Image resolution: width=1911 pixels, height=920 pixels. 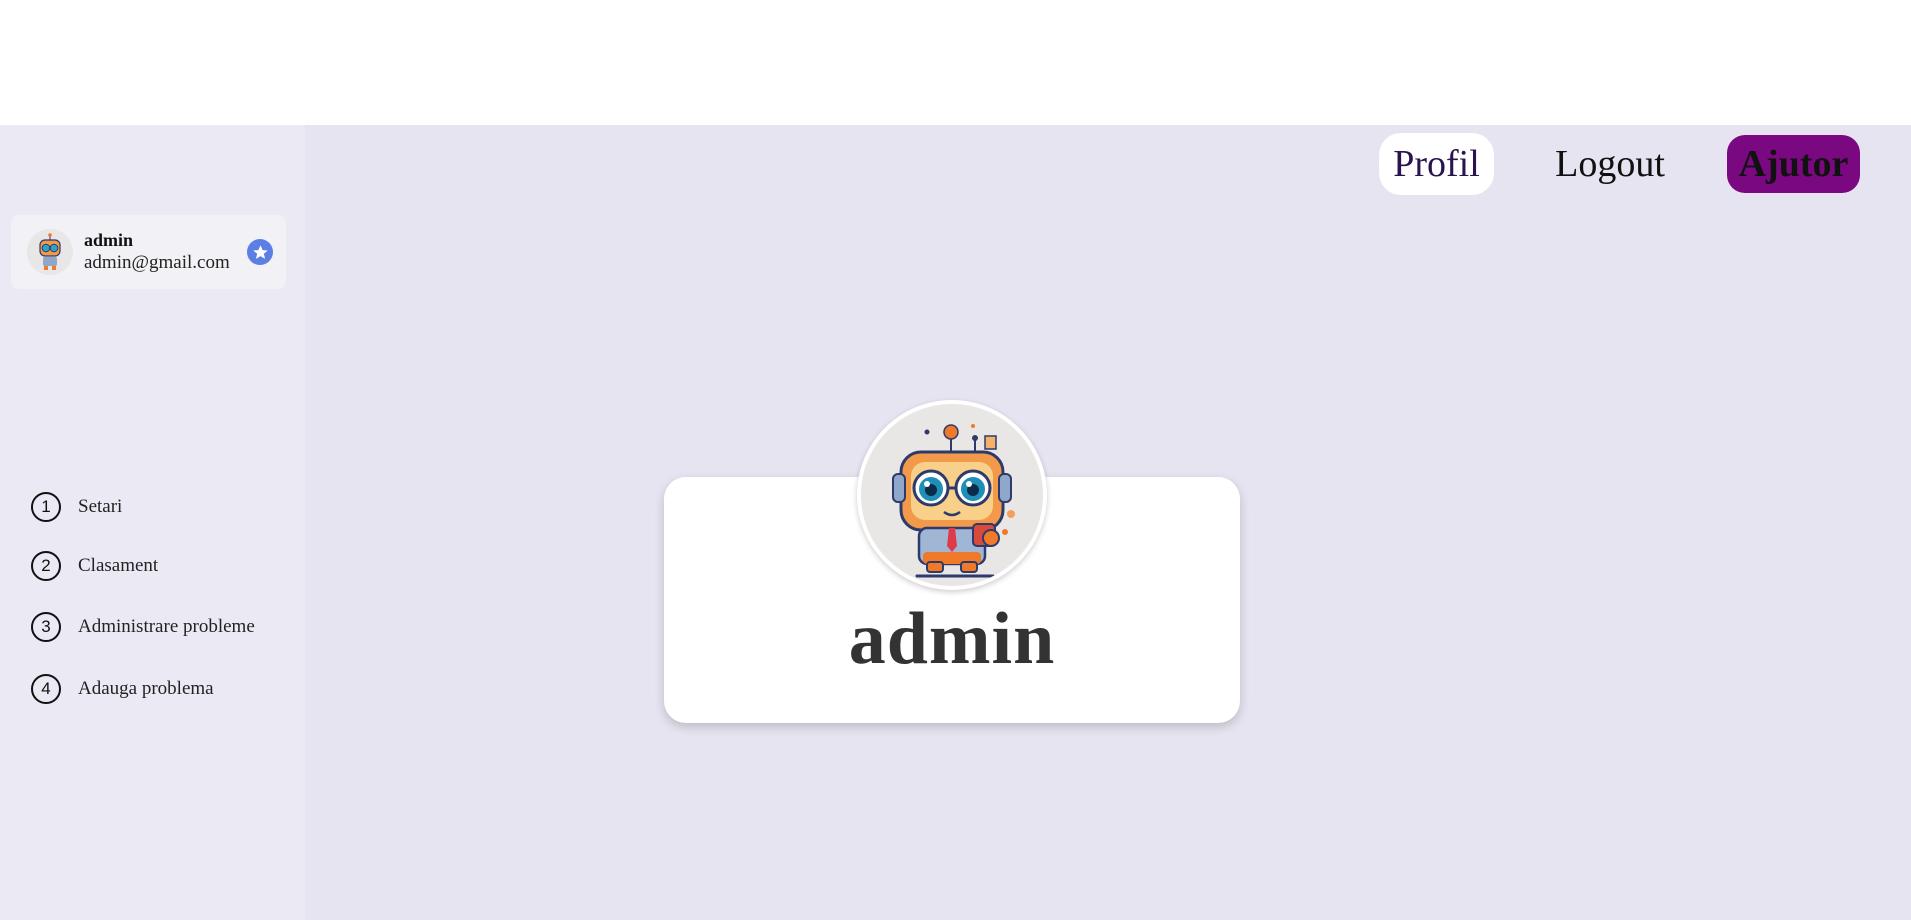 What do you see at coordinates (46, 689) in the screenshot?
I see `number-four-icon: 4` at bounding box center [46, 689].